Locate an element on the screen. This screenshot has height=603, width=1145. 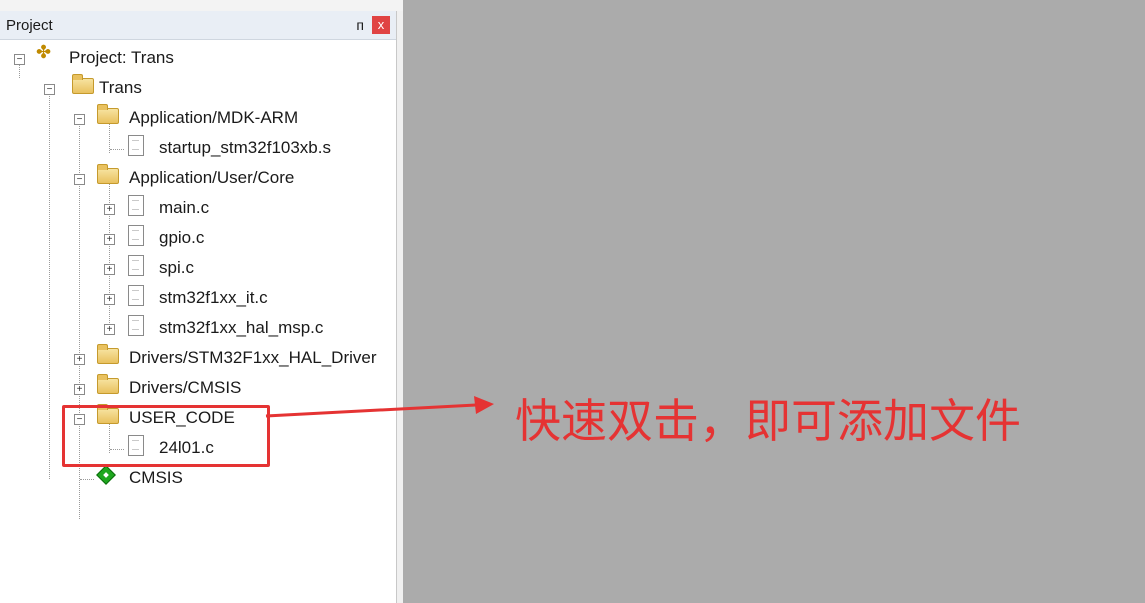
tree-item-label: spi.c is located at coordinates (176, 267).